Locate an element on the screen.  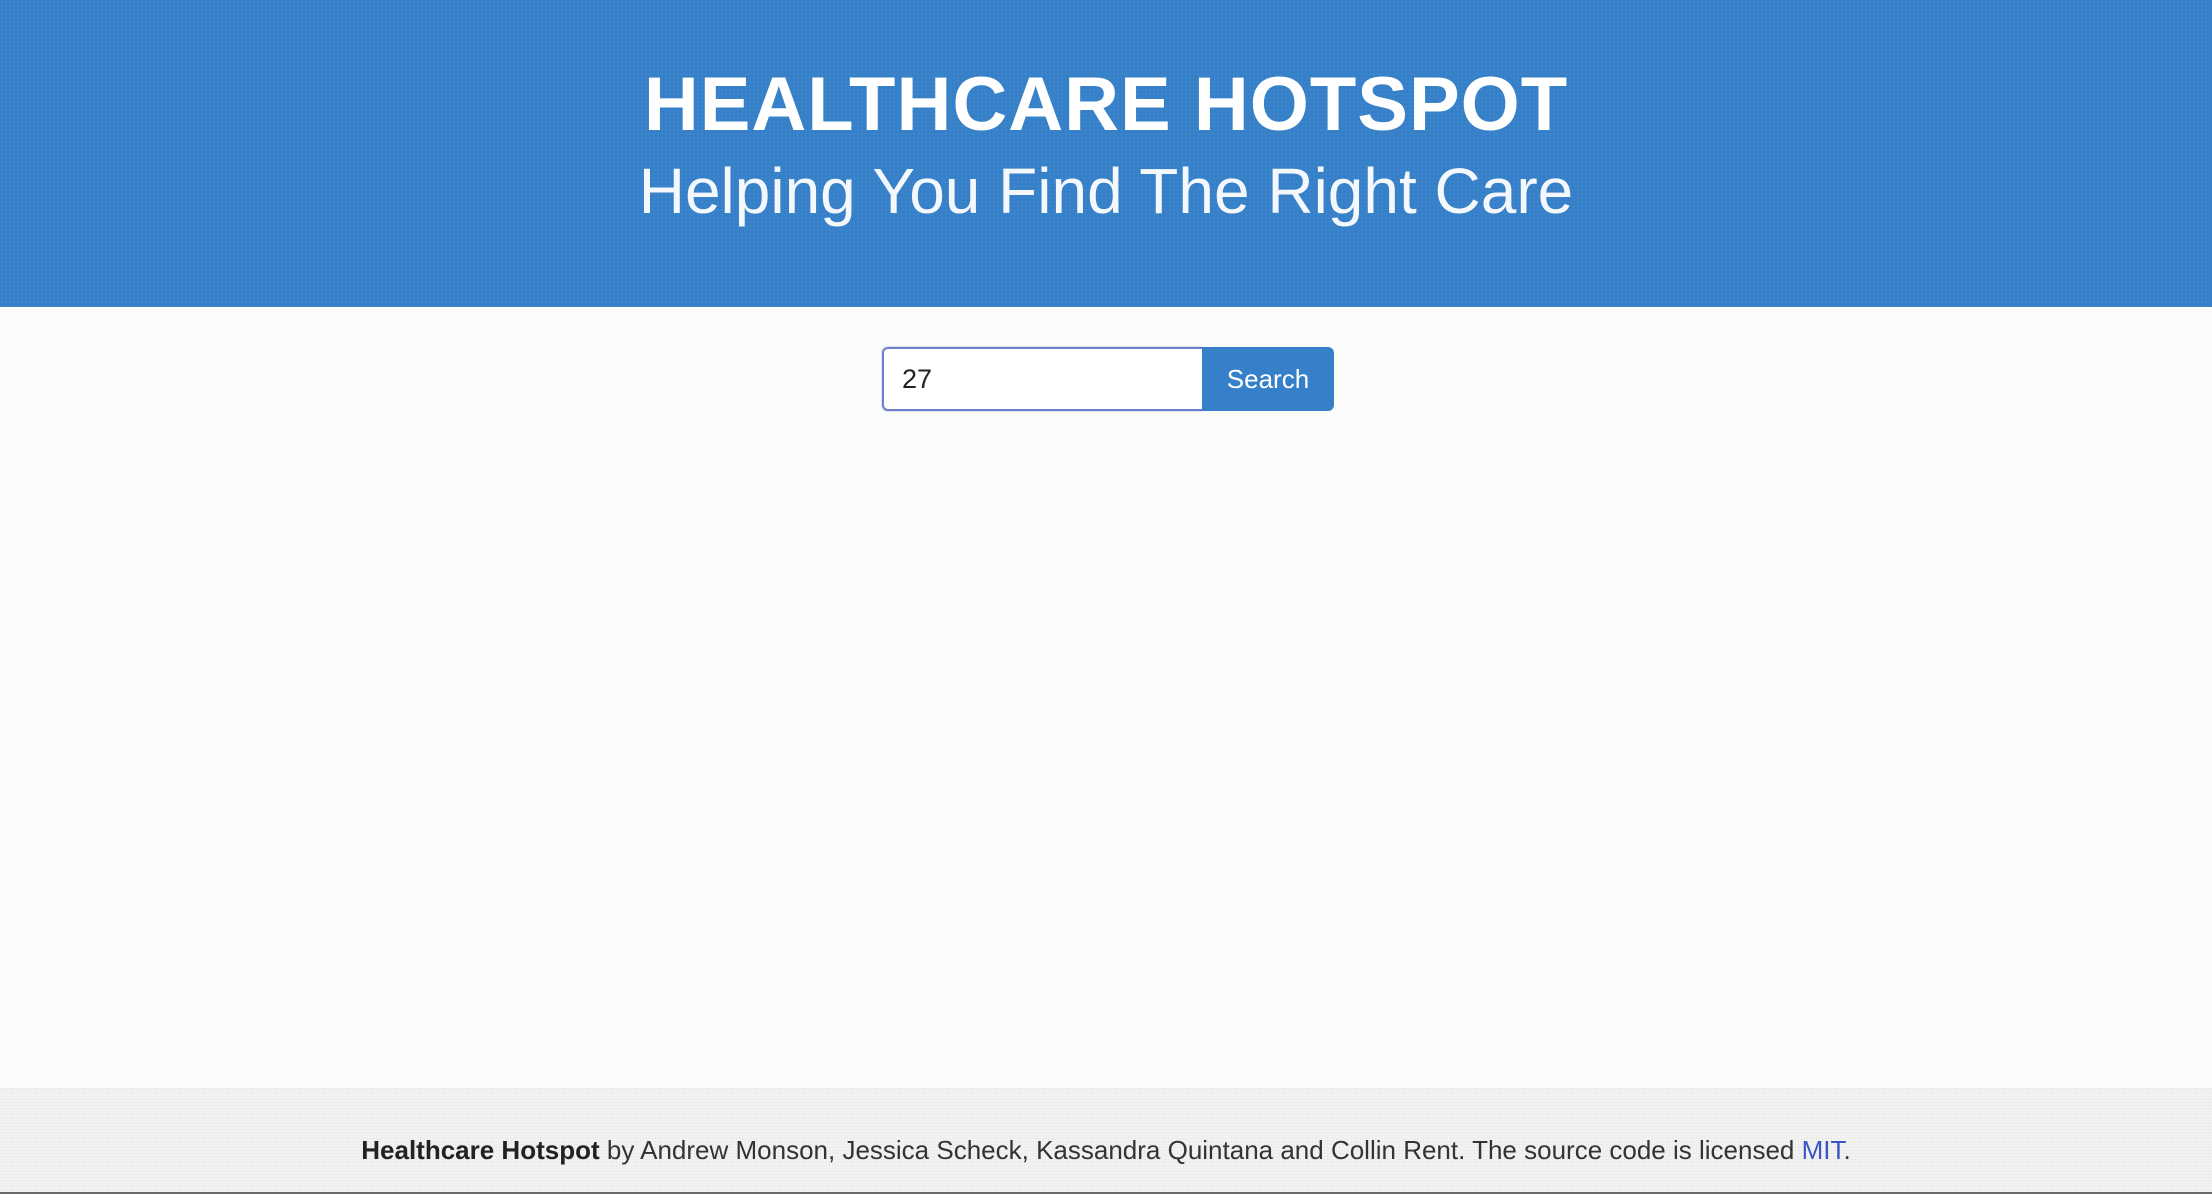
search-form: Search is located at coordinates (1108, 379).